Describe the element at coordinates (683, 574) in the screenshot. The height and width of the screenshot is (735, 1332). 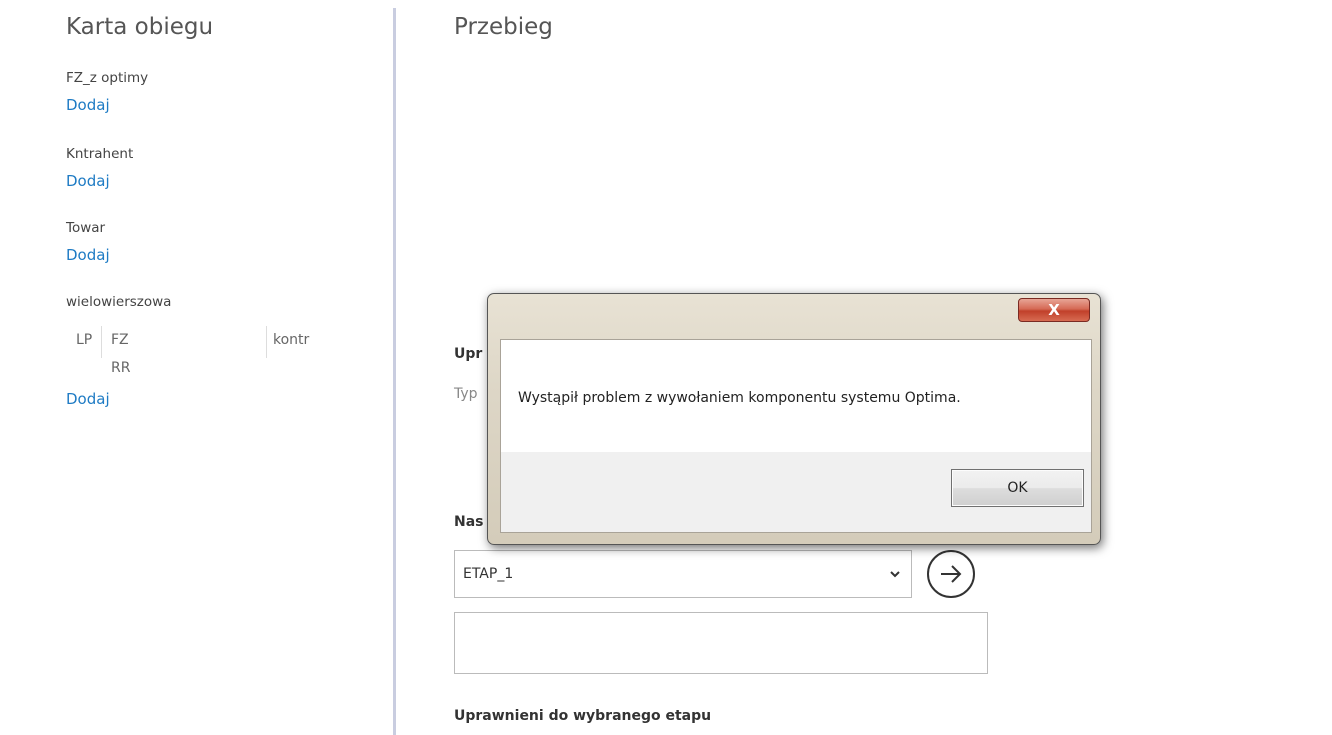
I see `stage-select: ETAP_1` at that location.